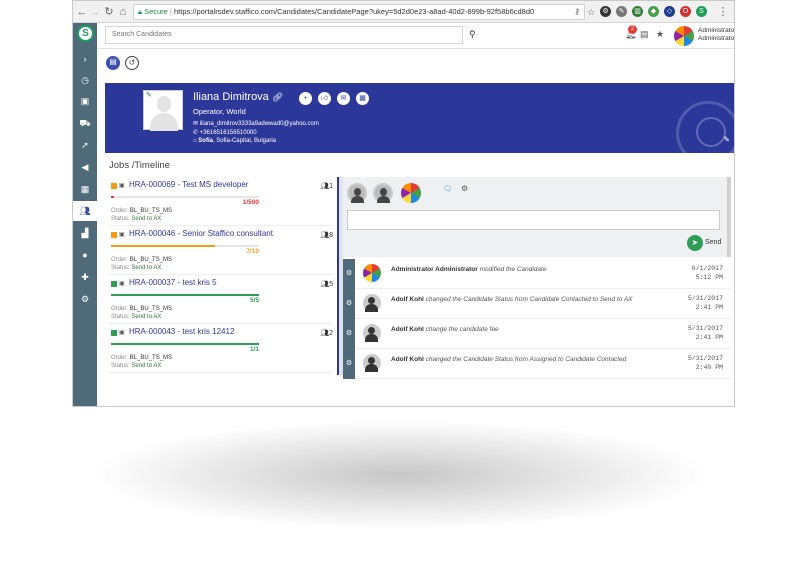 The image size is (795, 568). What do you see at coordinates (711, 132) in the screenshot?
I see `group-watermark-icon` at bounding box center [711, 132].